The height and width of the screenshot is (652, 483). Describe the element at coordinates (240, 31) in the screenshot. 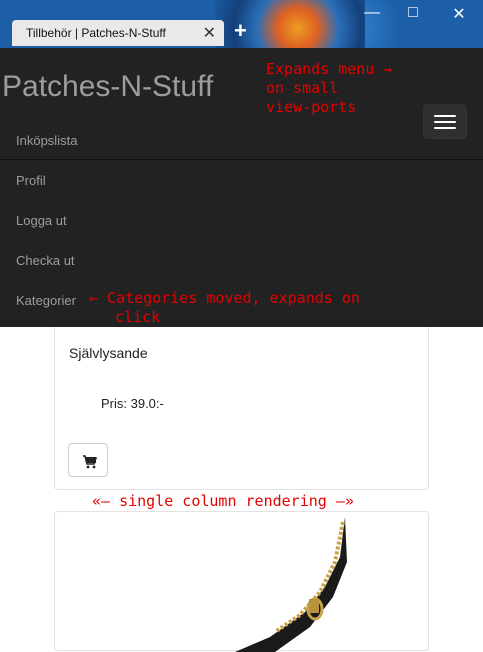

I see `new-tab-plus-icon: +` at that location.